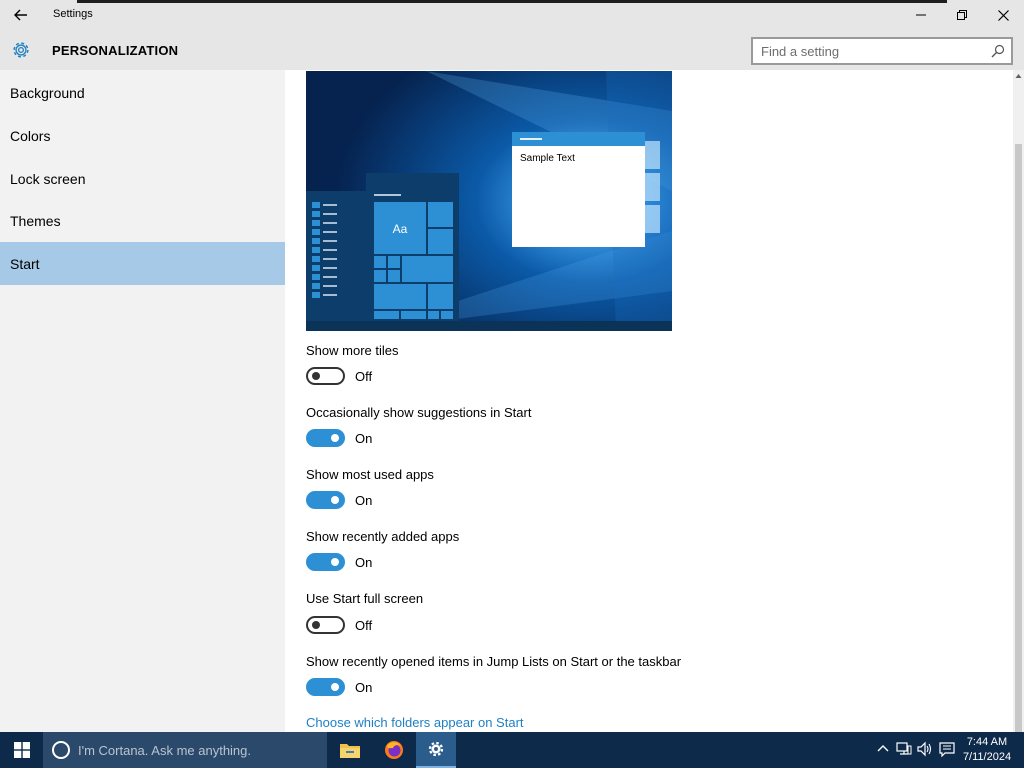 This screenshot has width=1024, height=768. Describe the element at coordinates (142, 220) in the screenshot. I see `sidebar-item-themes: Themes` at that location.